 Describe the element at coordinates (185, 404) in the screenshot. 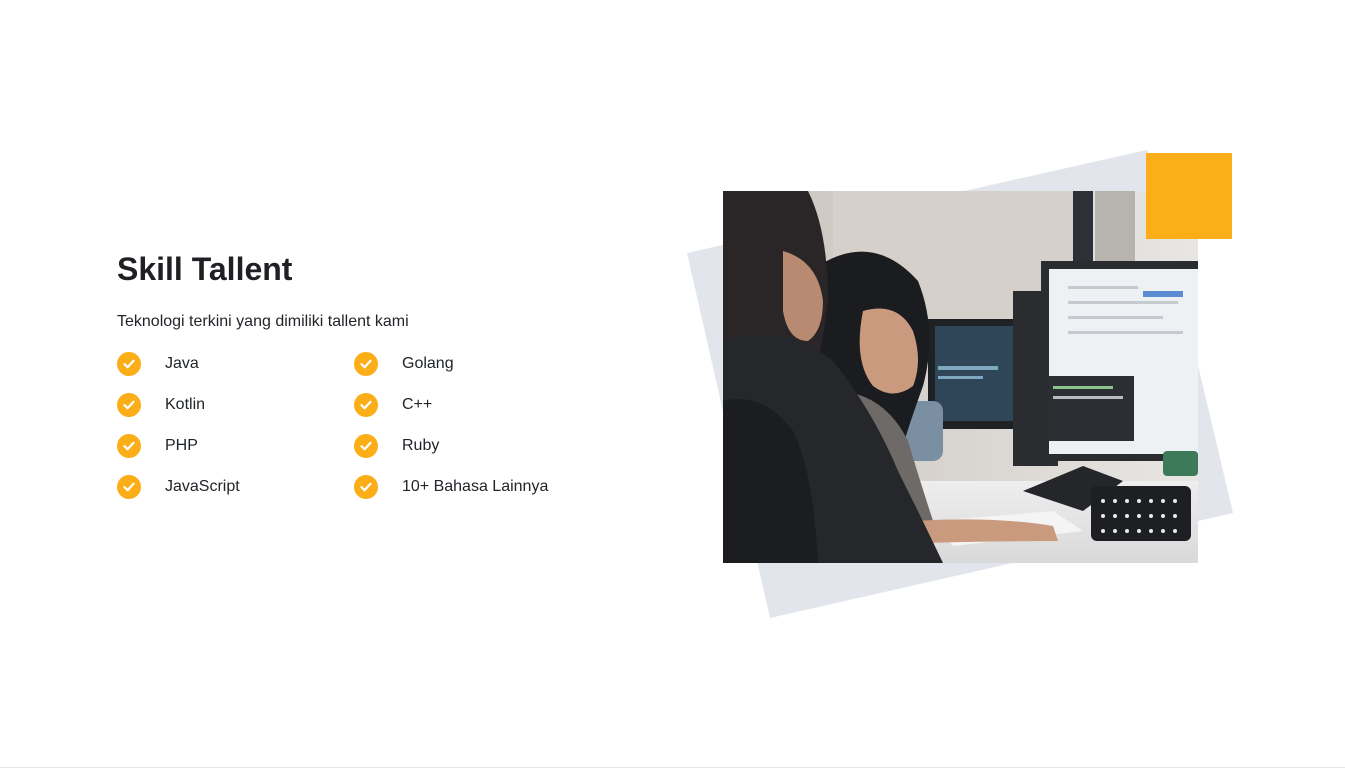

I see `skill-label: Kotlin` at that location.